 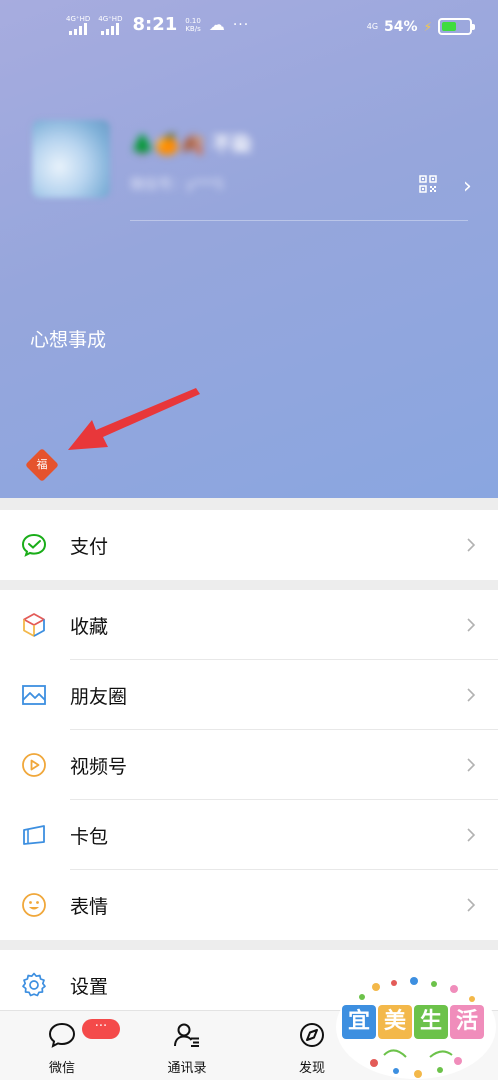 What do you see at coordinates (186, 1035) in the screenshot?
I see `contacts-icon` at bounding box center [186, 1035].